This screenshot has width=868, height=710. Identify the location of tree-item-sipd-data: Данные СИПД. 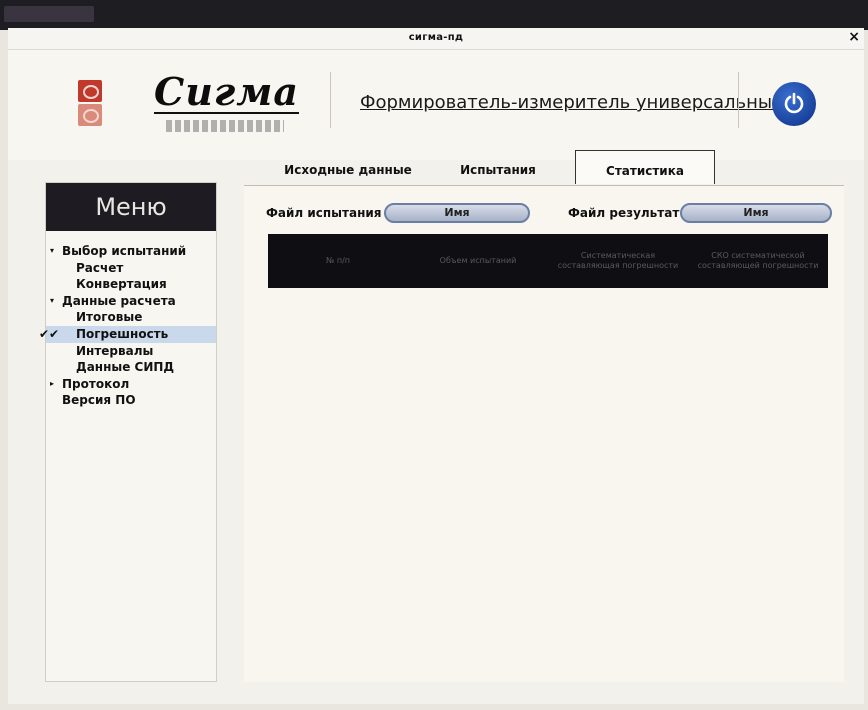
(131, 367).